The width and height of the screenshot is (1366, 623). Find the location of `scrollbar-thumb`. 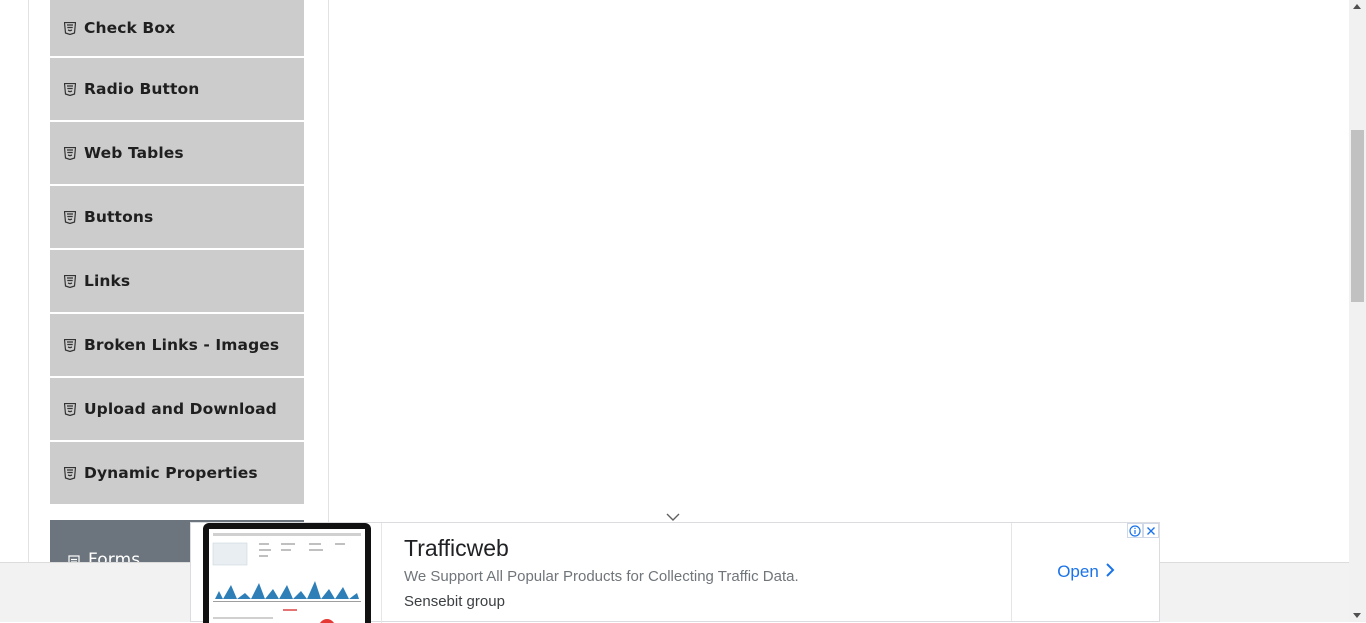

scrollbar-thumb is located at coordinates (1357, 216).